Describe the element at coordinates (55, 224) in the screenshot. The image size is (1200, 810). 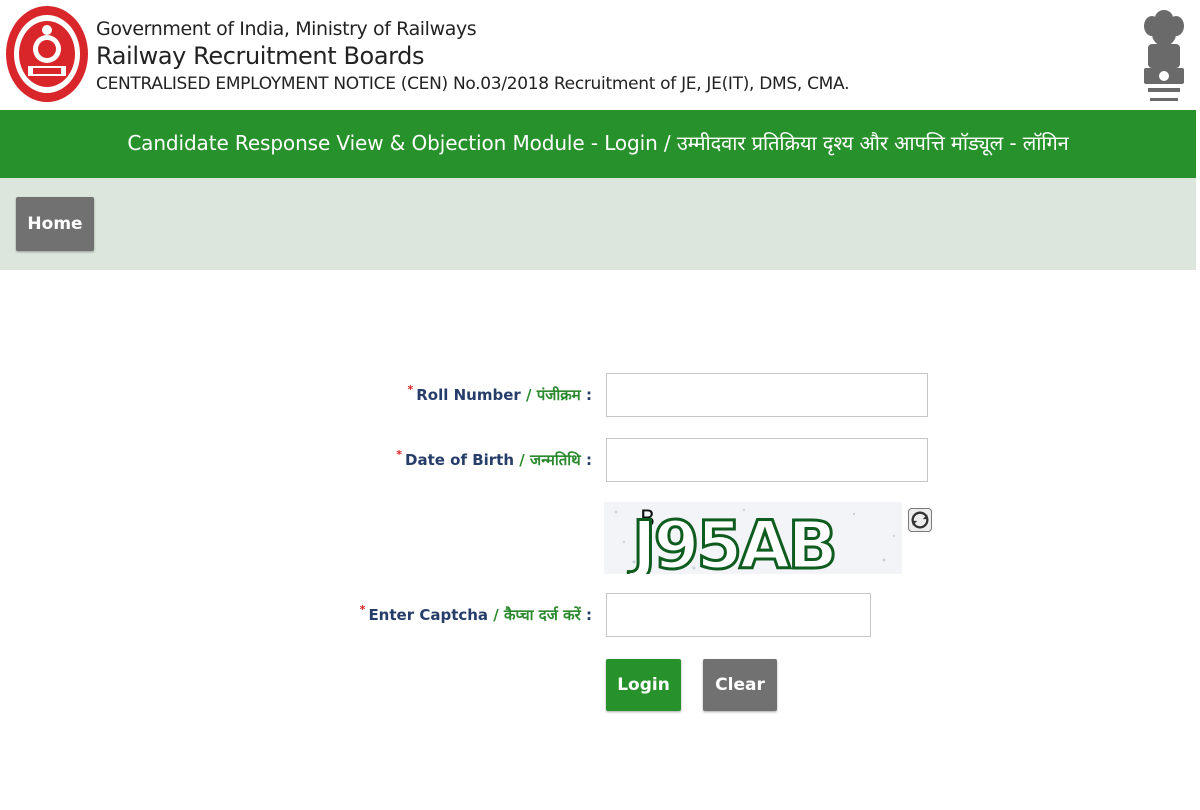
I see `home-button: Home` at that location.